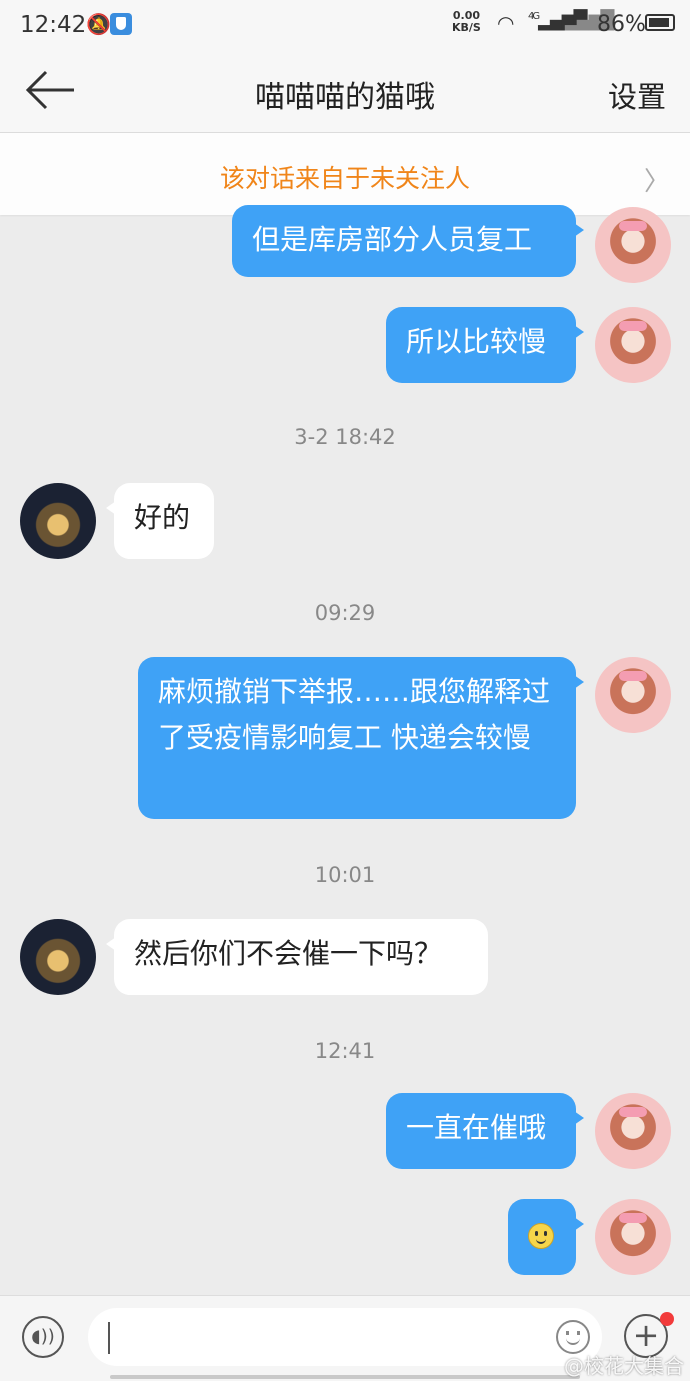 The height and width of the screenshot is (1381, 690). I want to click on smiley-emoji-icon, so click(541, 1236).